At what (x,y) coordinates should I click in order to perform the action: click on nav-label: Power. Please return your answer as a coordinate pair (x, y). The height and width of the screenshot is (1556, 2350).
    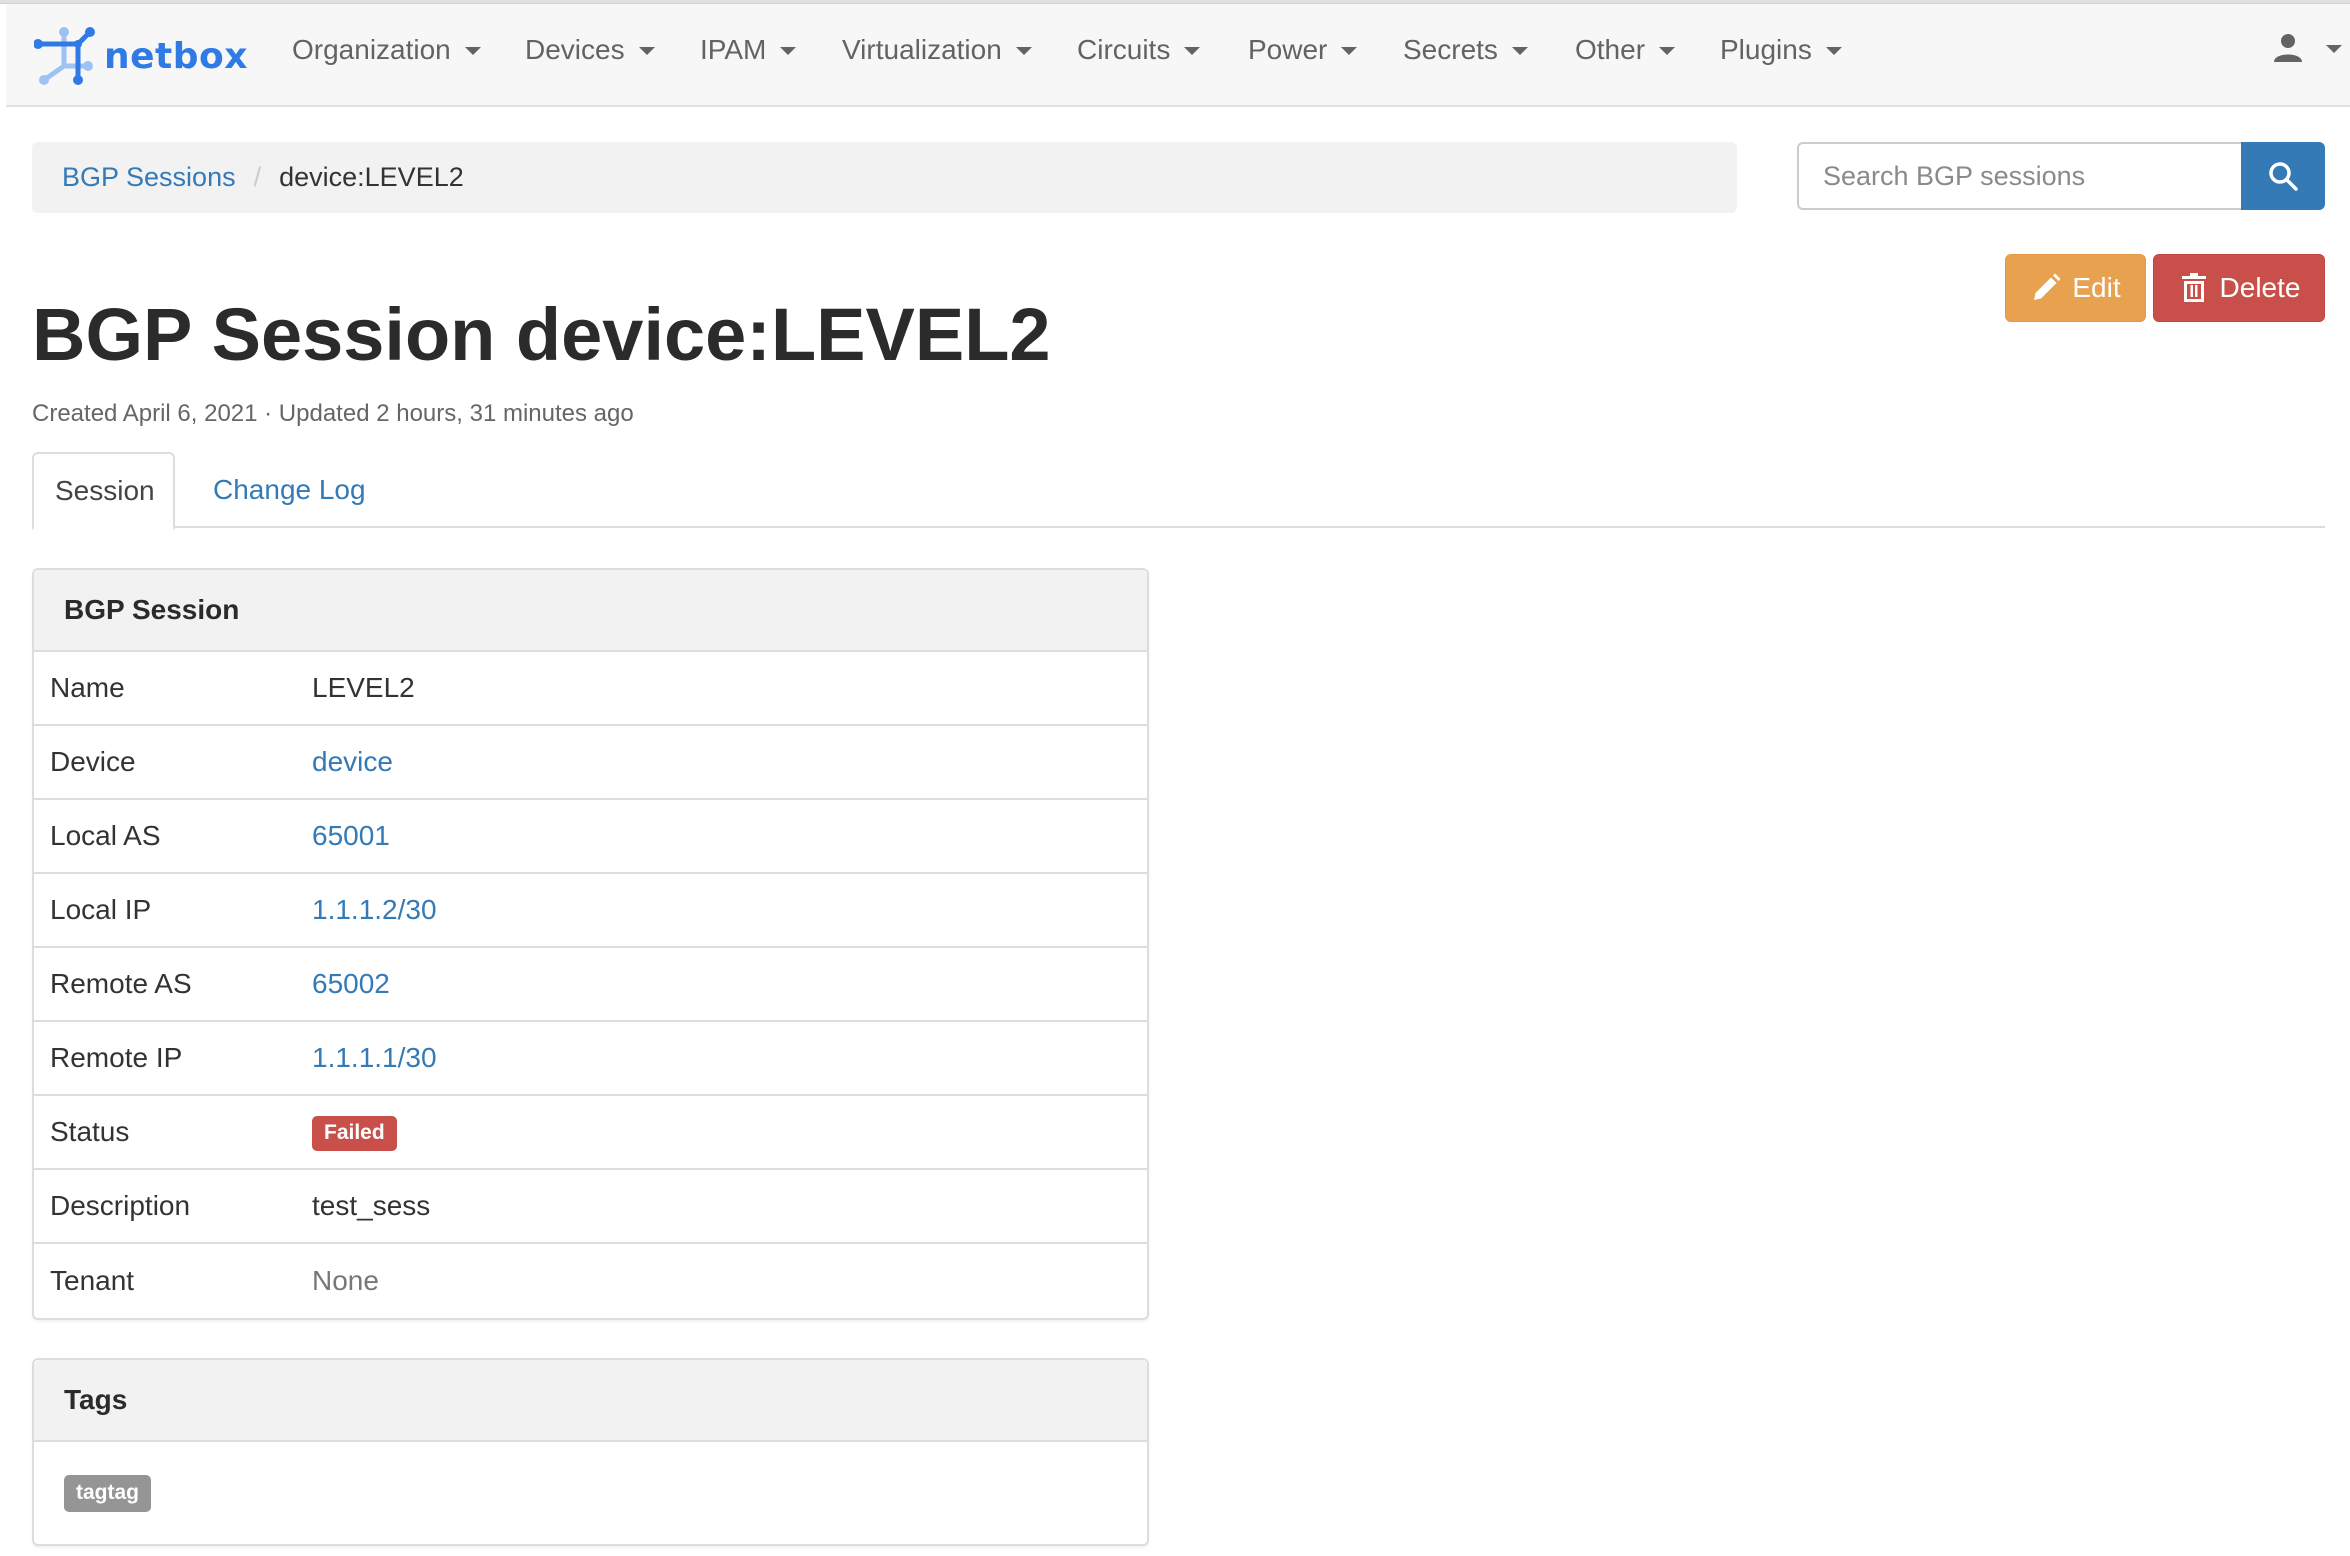
    Looking at the image, I should click on (1288, 49).